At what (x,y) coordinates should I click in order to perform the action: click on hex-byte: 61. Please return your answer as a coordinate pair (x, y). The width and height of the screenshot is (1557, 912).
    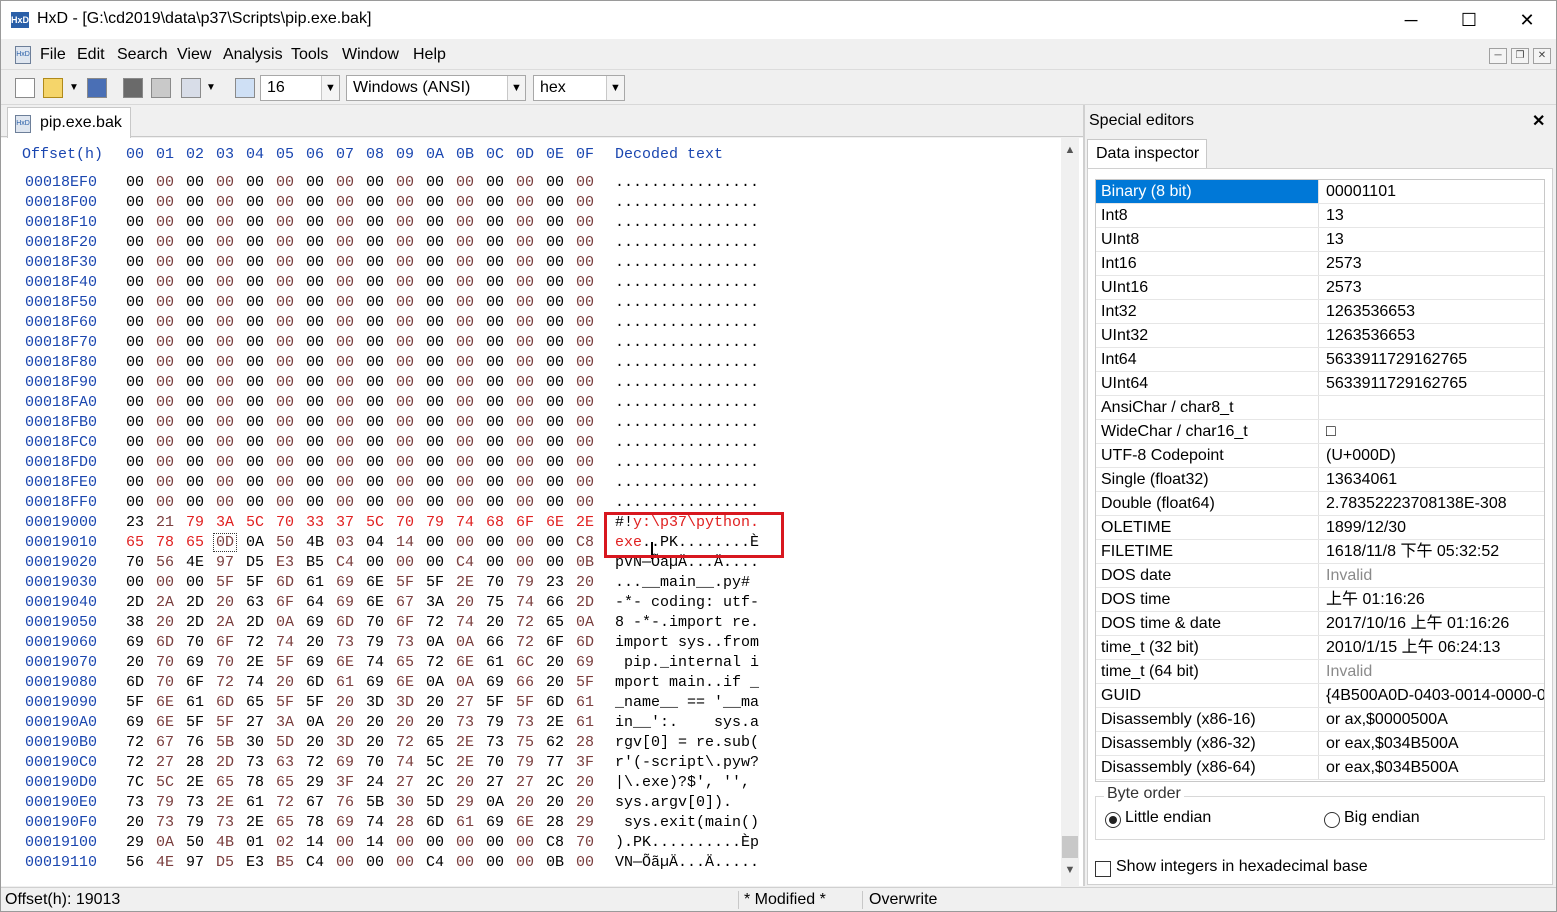
    Looking at the image, I should click on (195, 702).